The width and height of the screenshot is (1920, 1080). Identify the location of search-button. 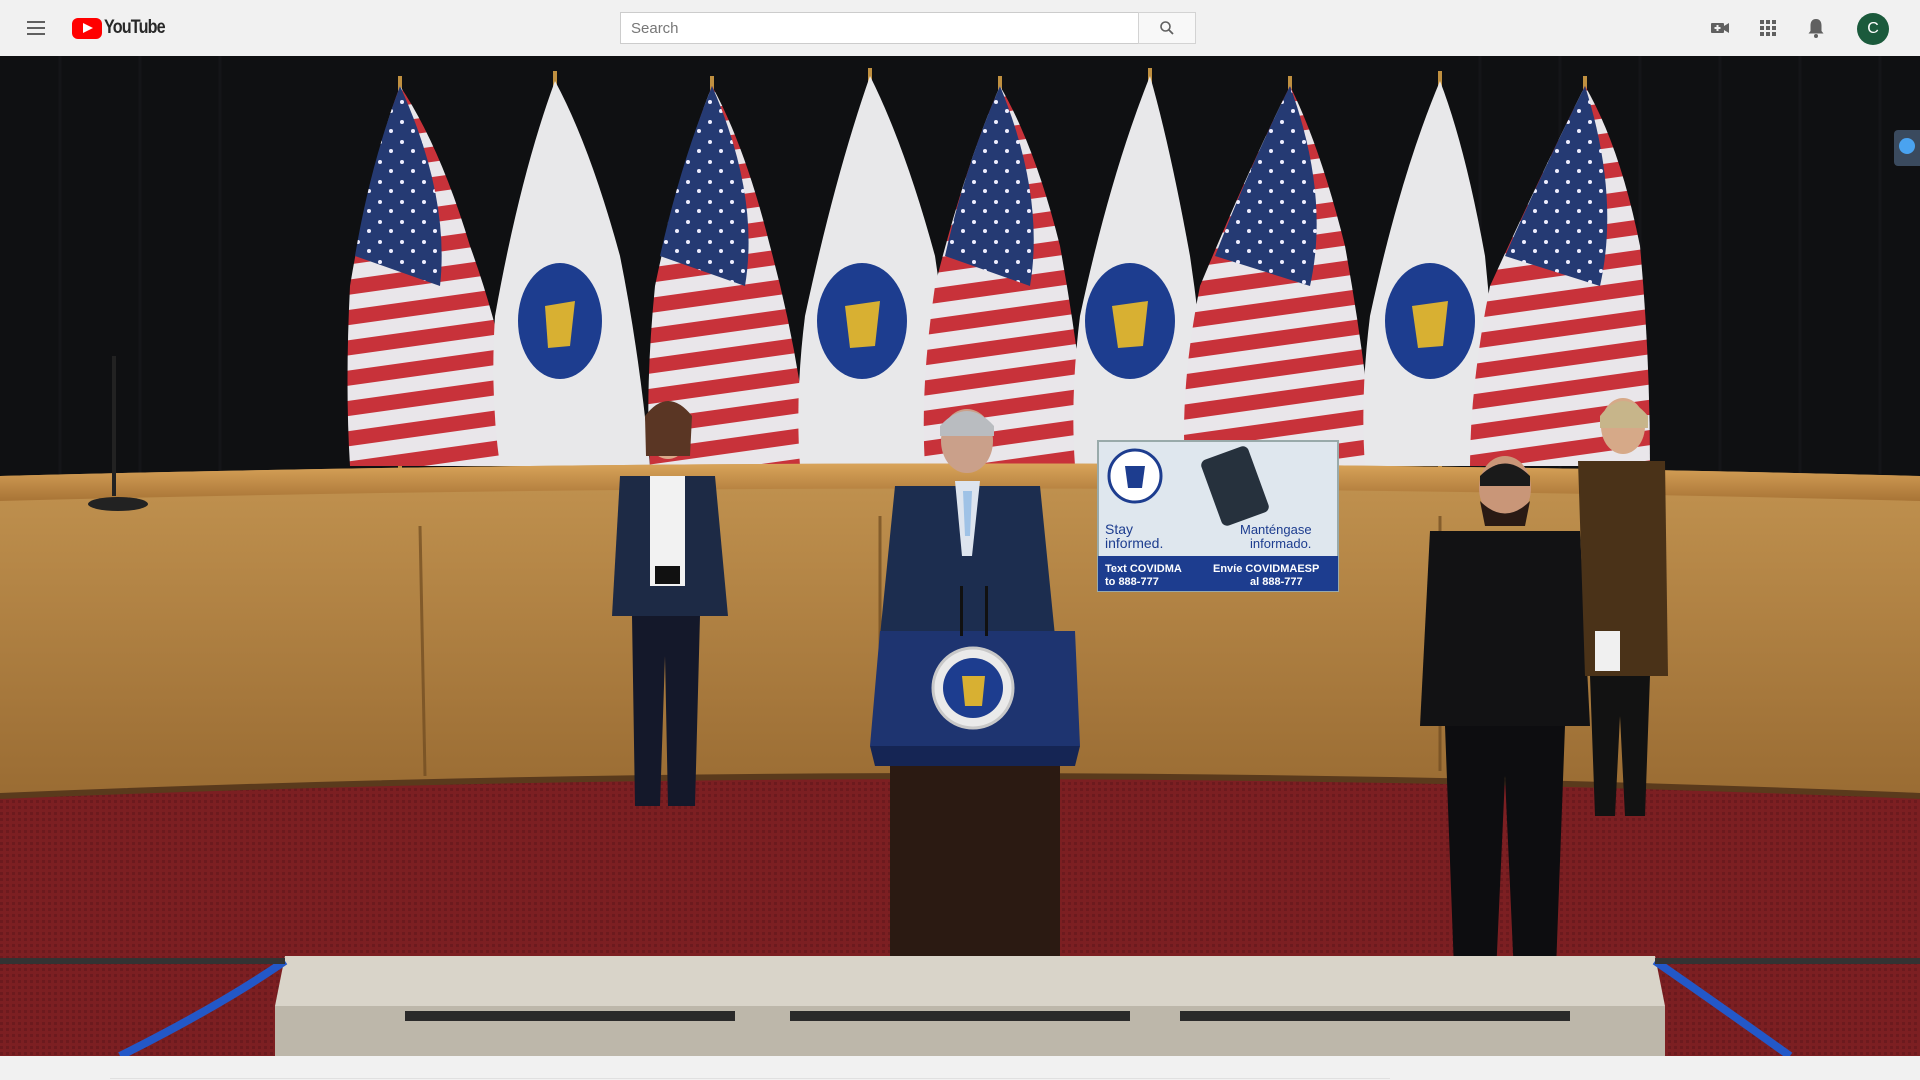
(1167, 28).